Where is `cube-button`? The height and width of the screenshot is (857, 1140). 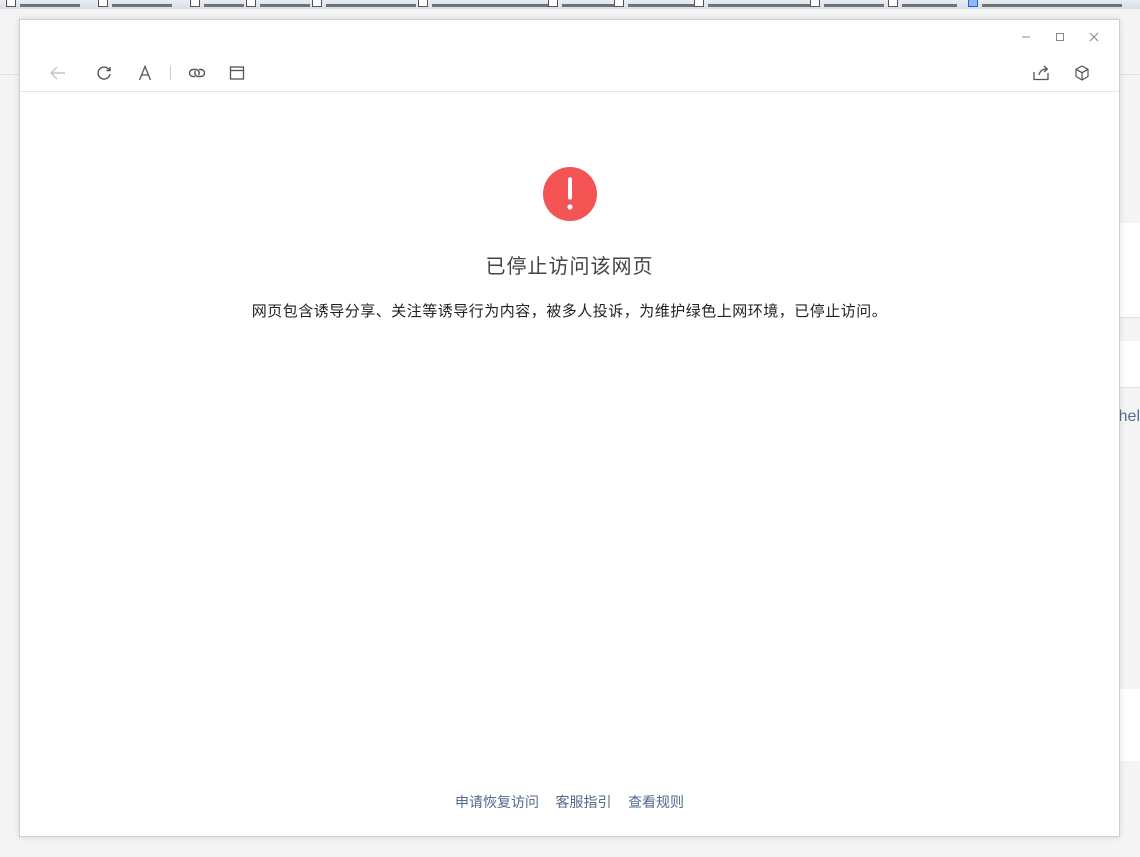 cube-button is located at coordinates (1082, 73).